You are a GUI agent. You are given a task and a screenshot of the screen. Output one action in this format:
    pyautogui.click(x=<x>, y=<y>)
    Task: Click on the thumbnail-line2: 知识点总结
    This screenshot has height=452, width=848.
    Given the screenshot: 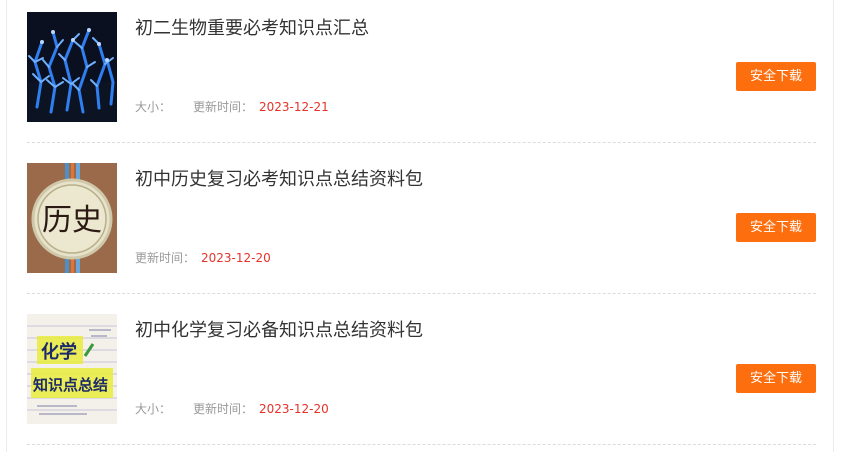 What is the action you would take?
    pyautogui.click(x=70, y=385)
    